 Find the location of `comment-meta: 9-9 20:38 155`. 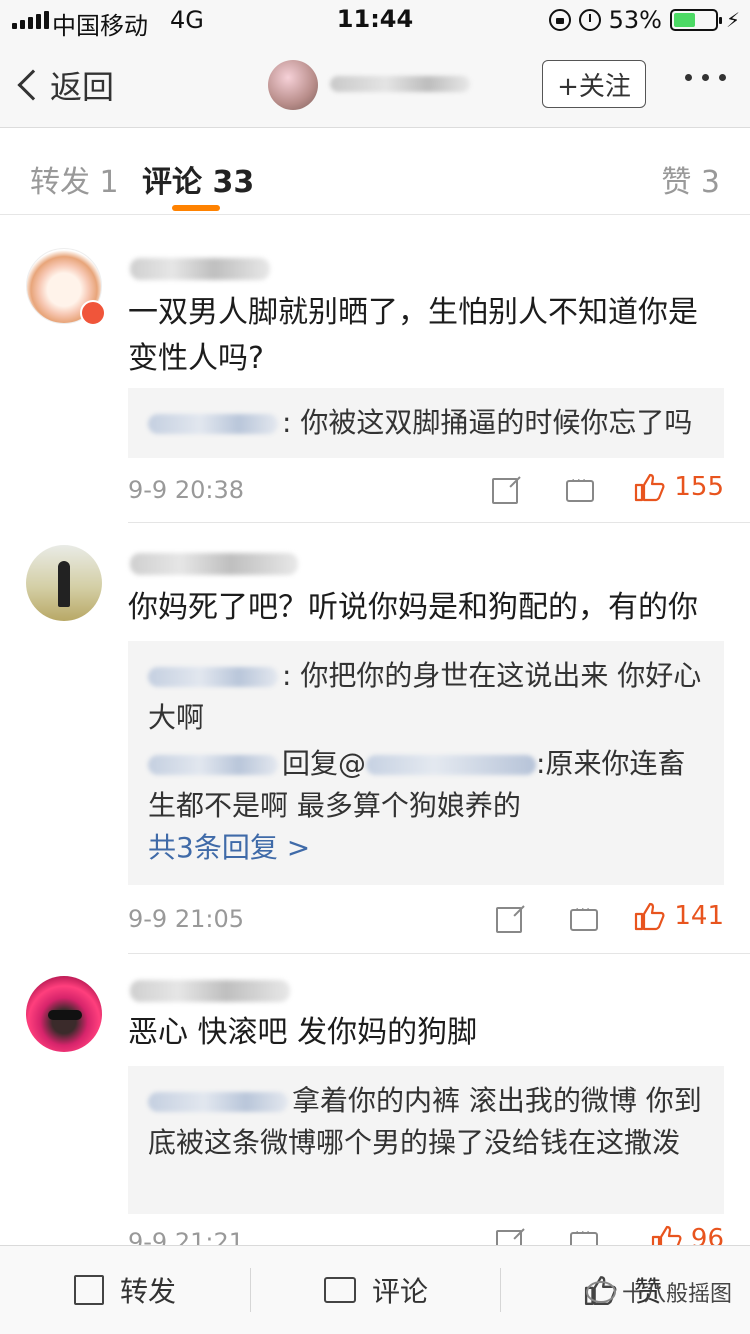

comment-meta: 9-9 20:38 155 is located at coordinates (426, 492).